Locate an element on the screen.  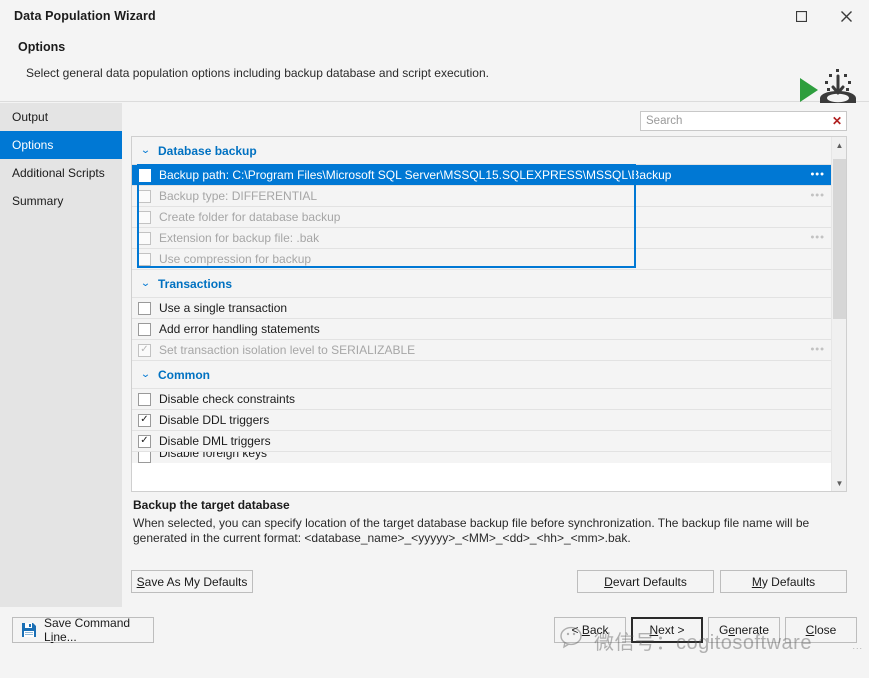
wizard-sidebar: Output Options Additional Scripts Summary is located at coordinates (61, 390).